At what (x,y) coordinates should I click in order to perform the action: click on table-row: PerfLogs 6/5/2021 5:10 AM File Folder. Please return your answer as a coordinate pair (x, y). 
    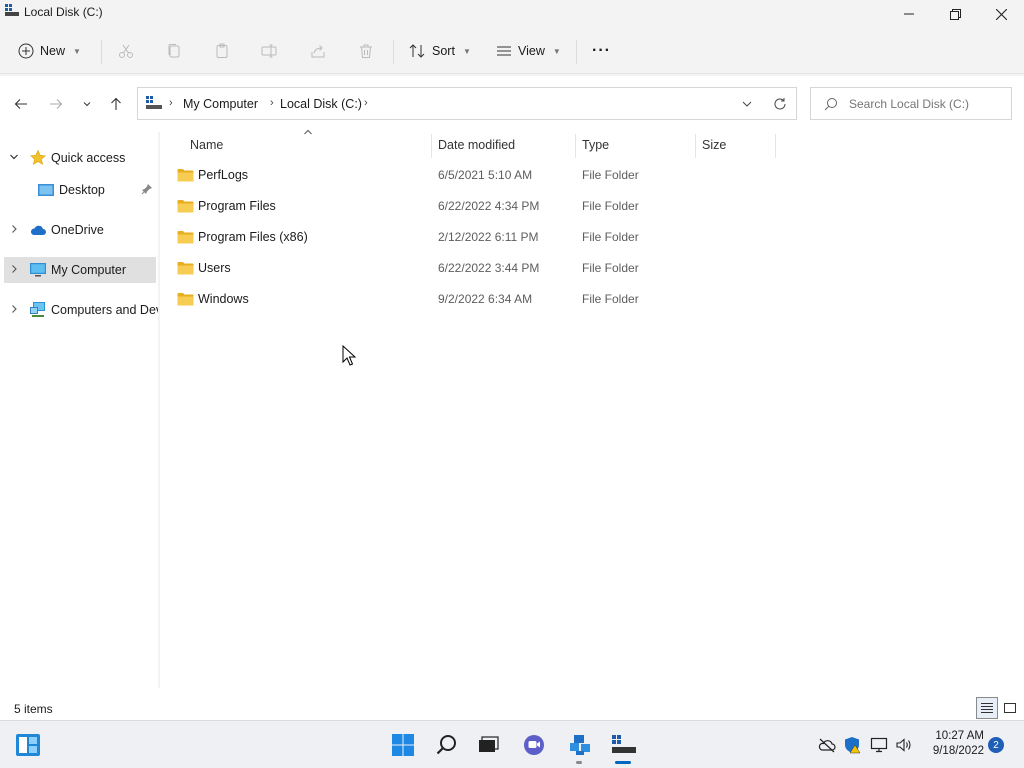
    Looking at the image, I should click on (472, 176).